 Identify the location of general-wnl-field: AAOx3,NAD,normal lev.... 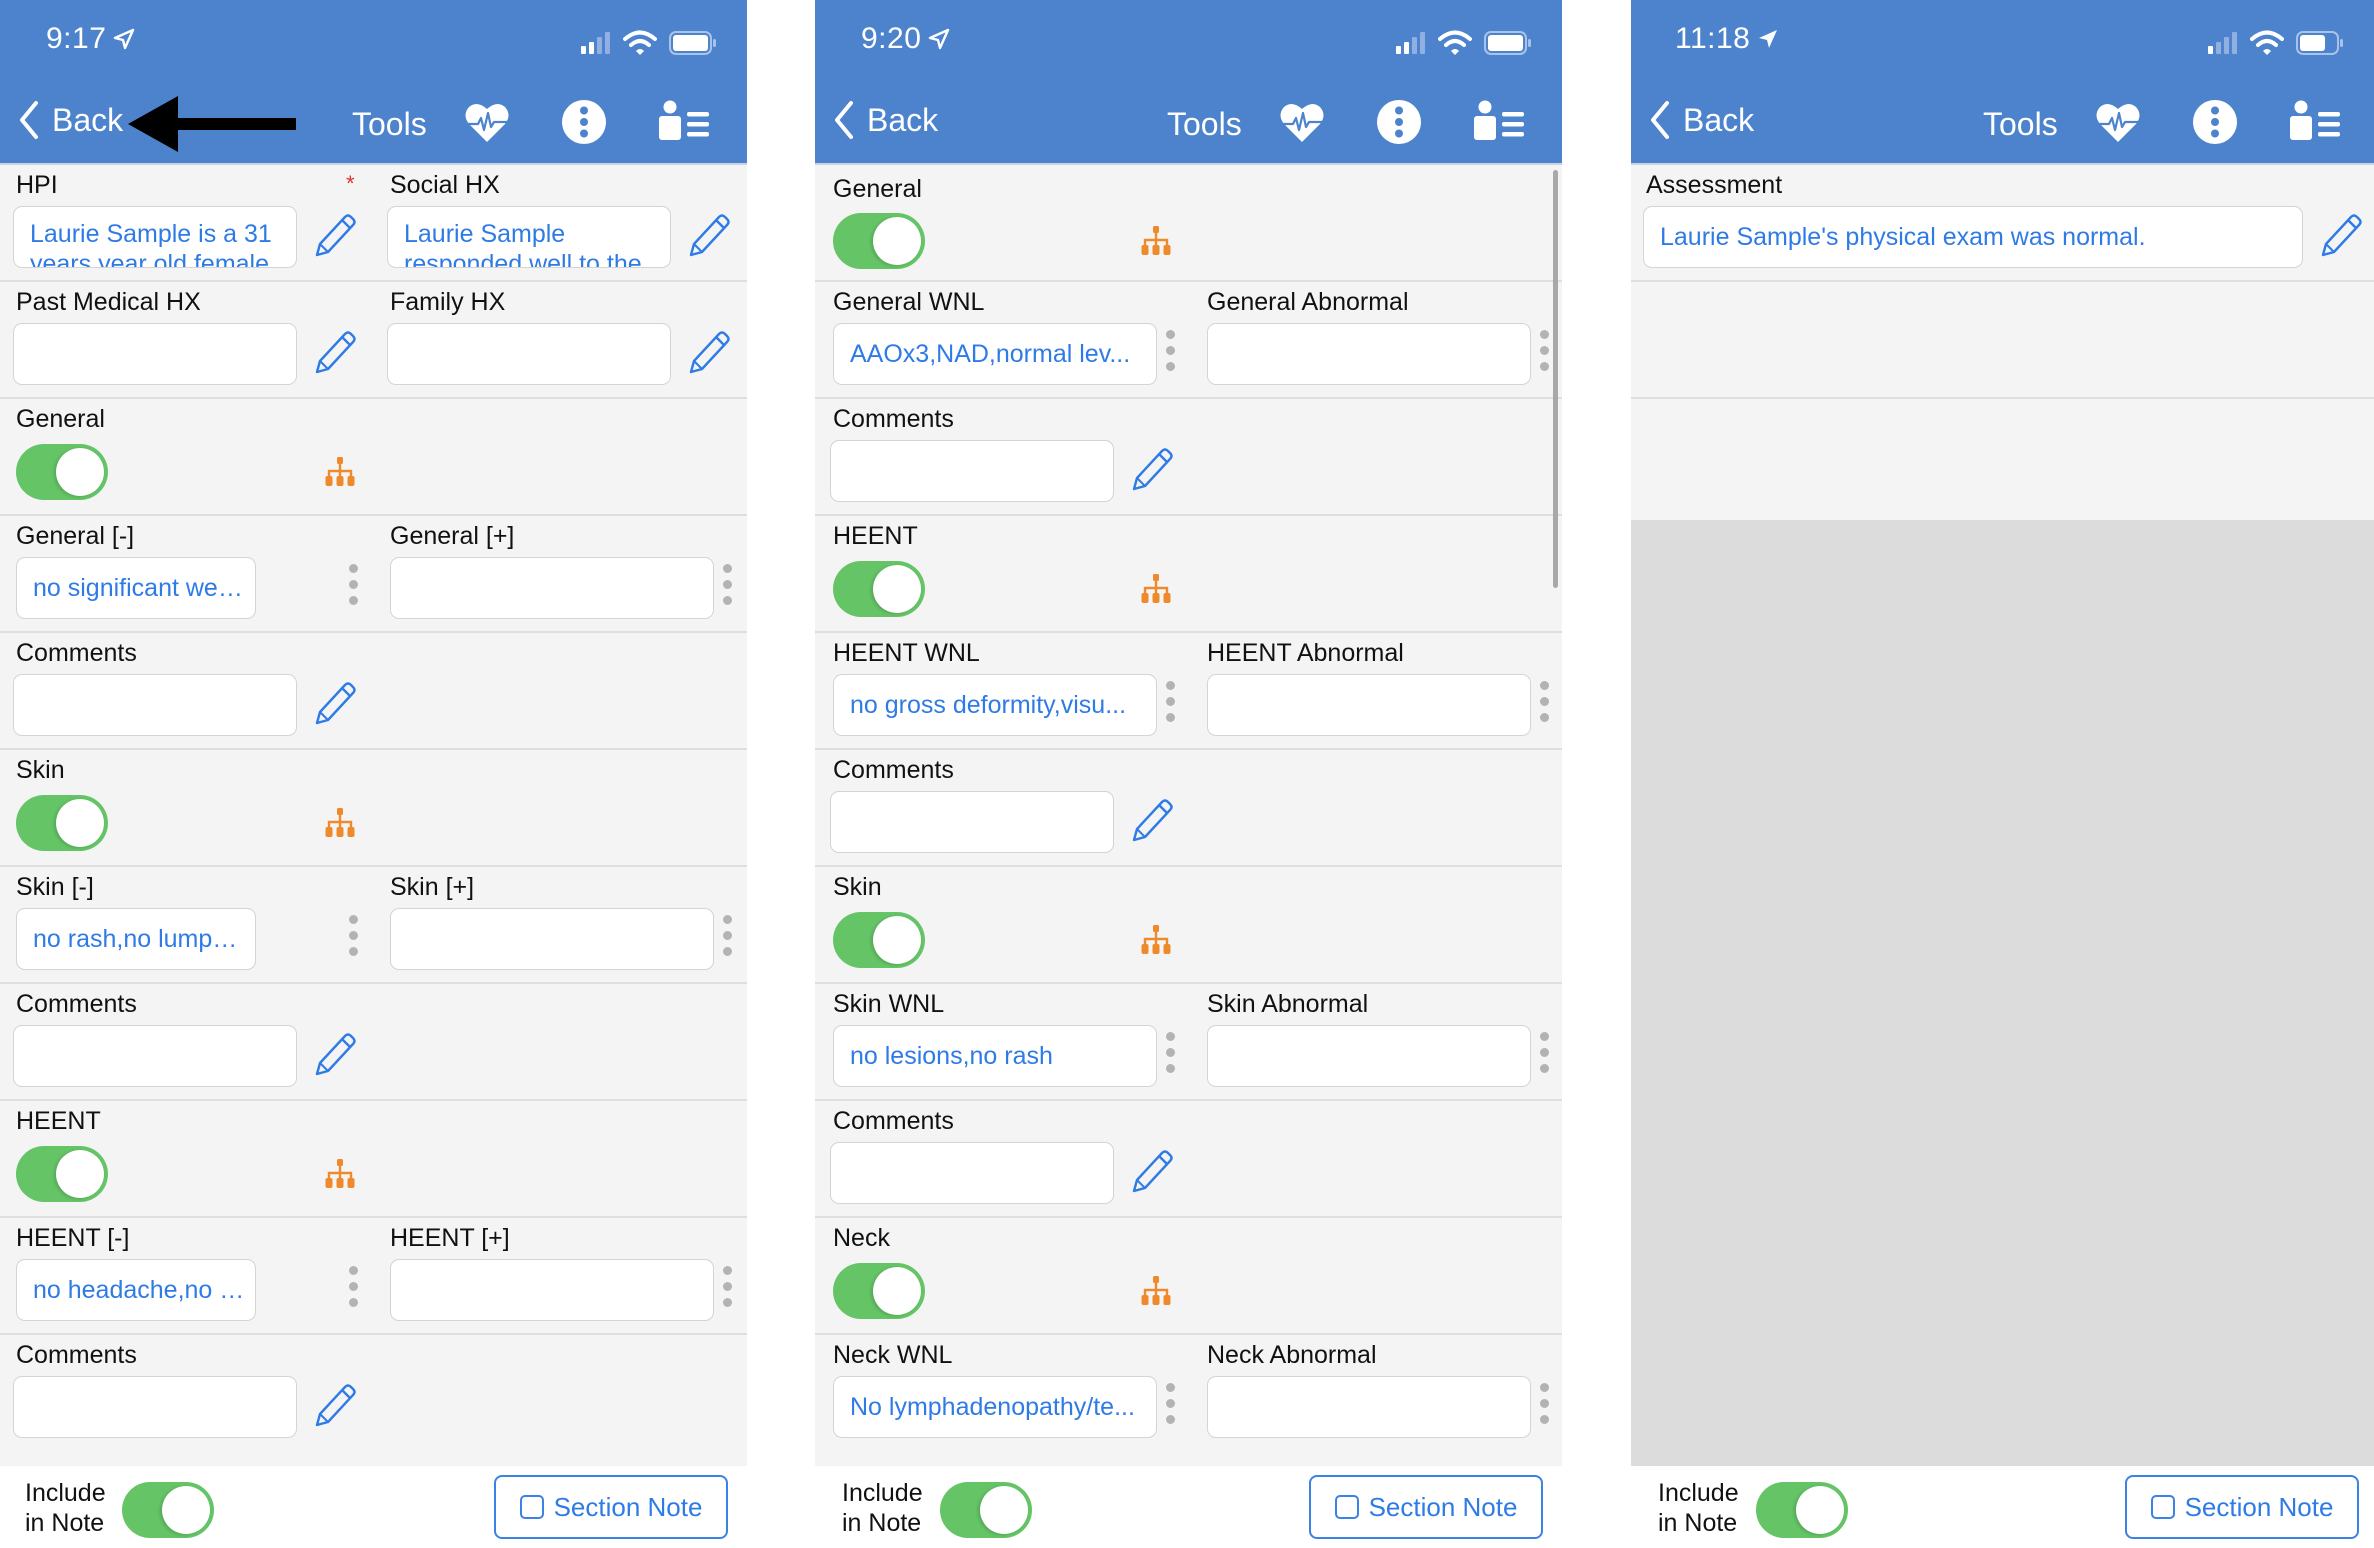
(995, 354).